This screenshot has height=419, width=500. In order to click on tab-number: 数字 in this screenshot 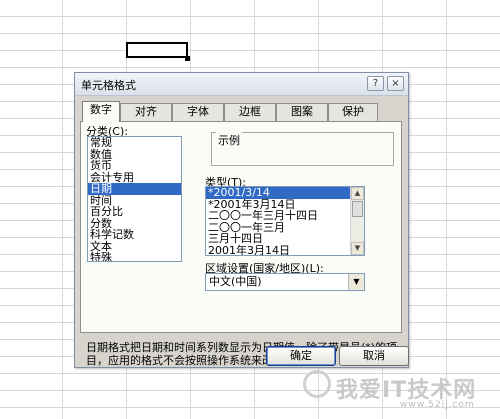, I will do `click(101, 111)`.